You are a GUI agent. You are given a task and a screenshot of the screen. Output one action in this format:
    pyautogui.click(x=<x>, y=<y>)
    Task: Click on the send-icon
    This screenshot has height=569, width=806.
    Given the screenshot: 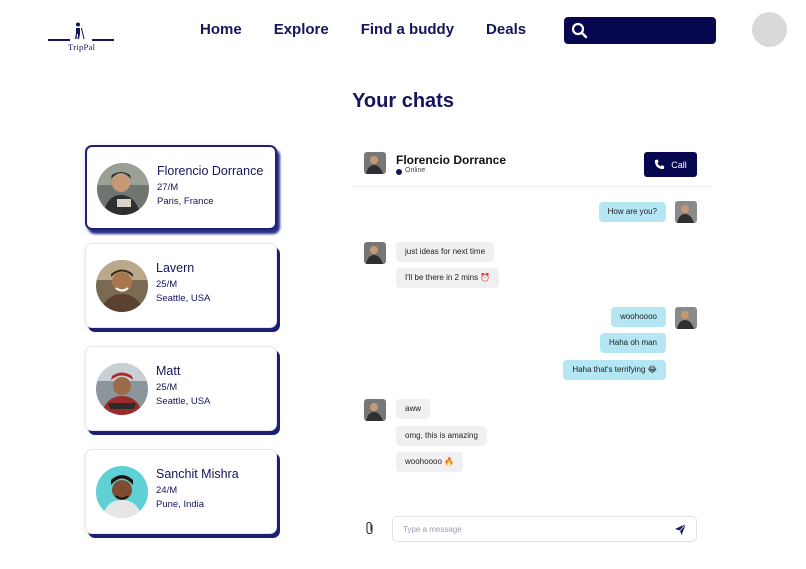 What is the action you would take?
    pyautogui.click(x=680, y=529)
    